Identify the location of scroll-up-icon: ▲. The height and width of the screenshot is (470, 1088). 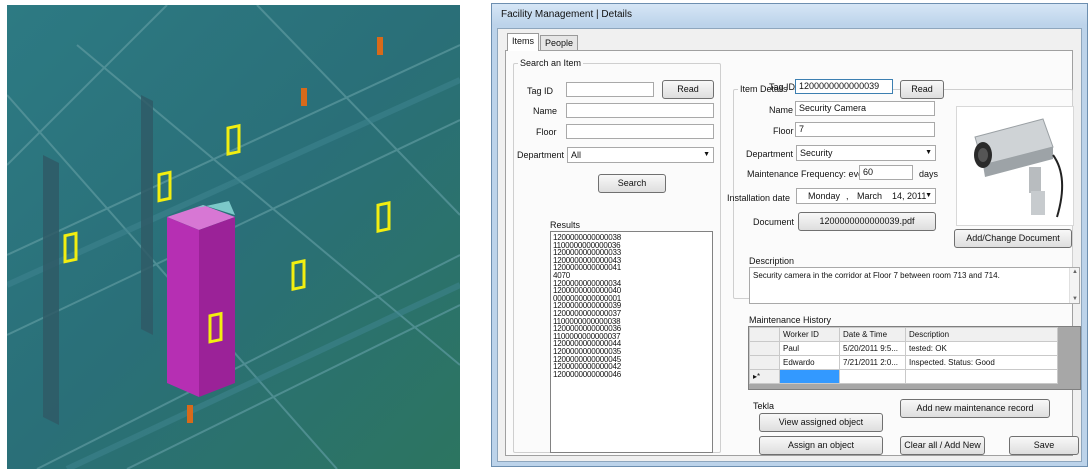
(1075, 272).